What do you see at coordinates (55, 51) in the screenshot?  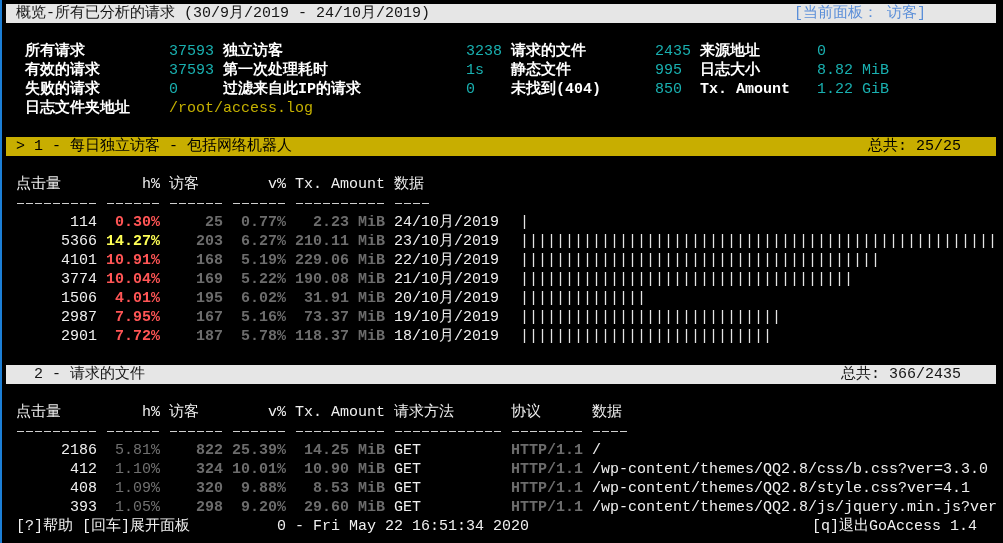 I see `metric-label: 所有请求` at bounding box center [55, 51].